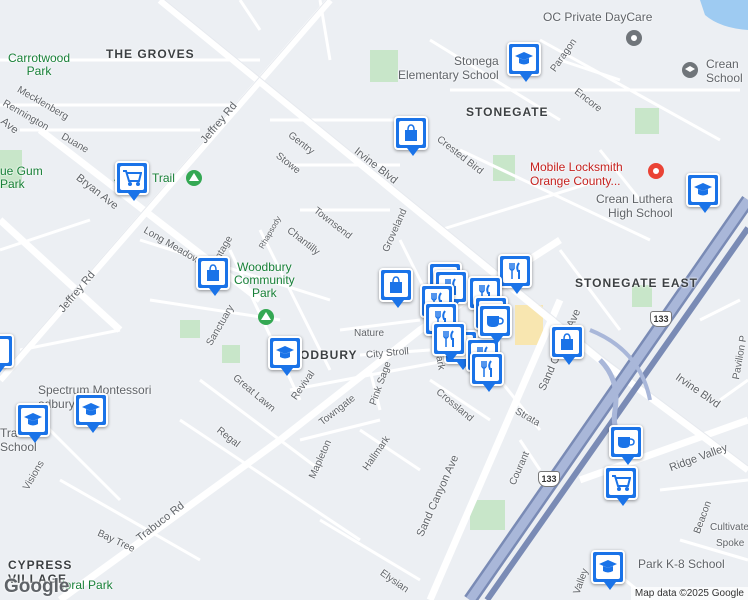 This screenshot has height=600, width=748. What do you see at coordinates (150, 54) in the screenshot?
I see `area-the-groves: THE GROVES` at bounding box center [150, 54].